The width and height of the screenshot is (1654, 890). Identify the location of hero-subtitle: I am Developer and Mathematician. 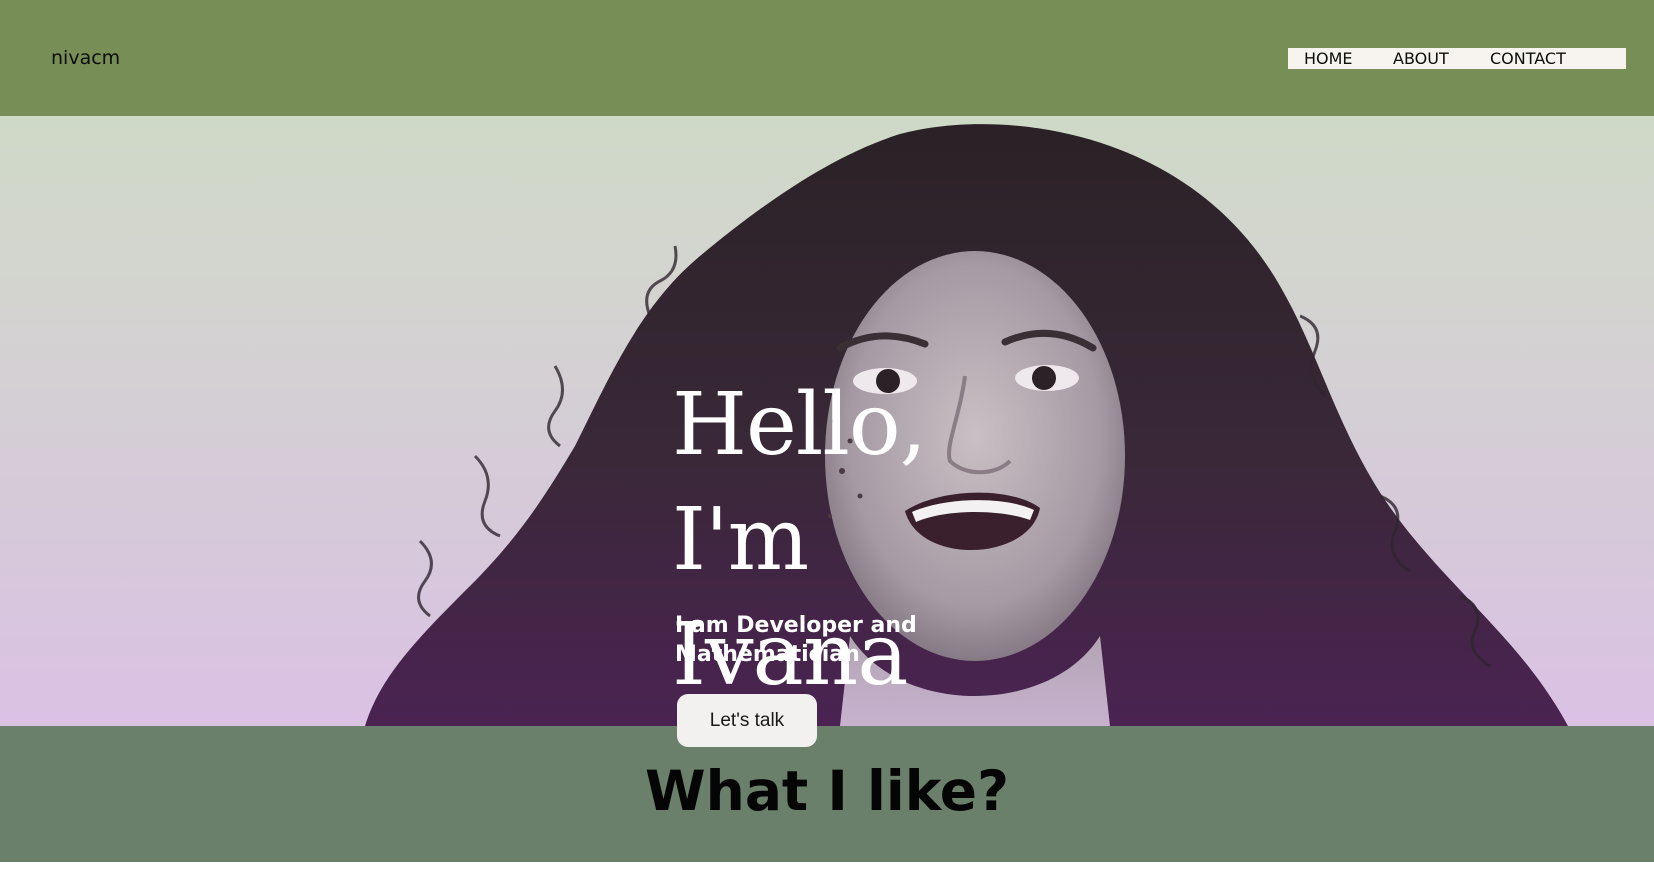
(796, 640).